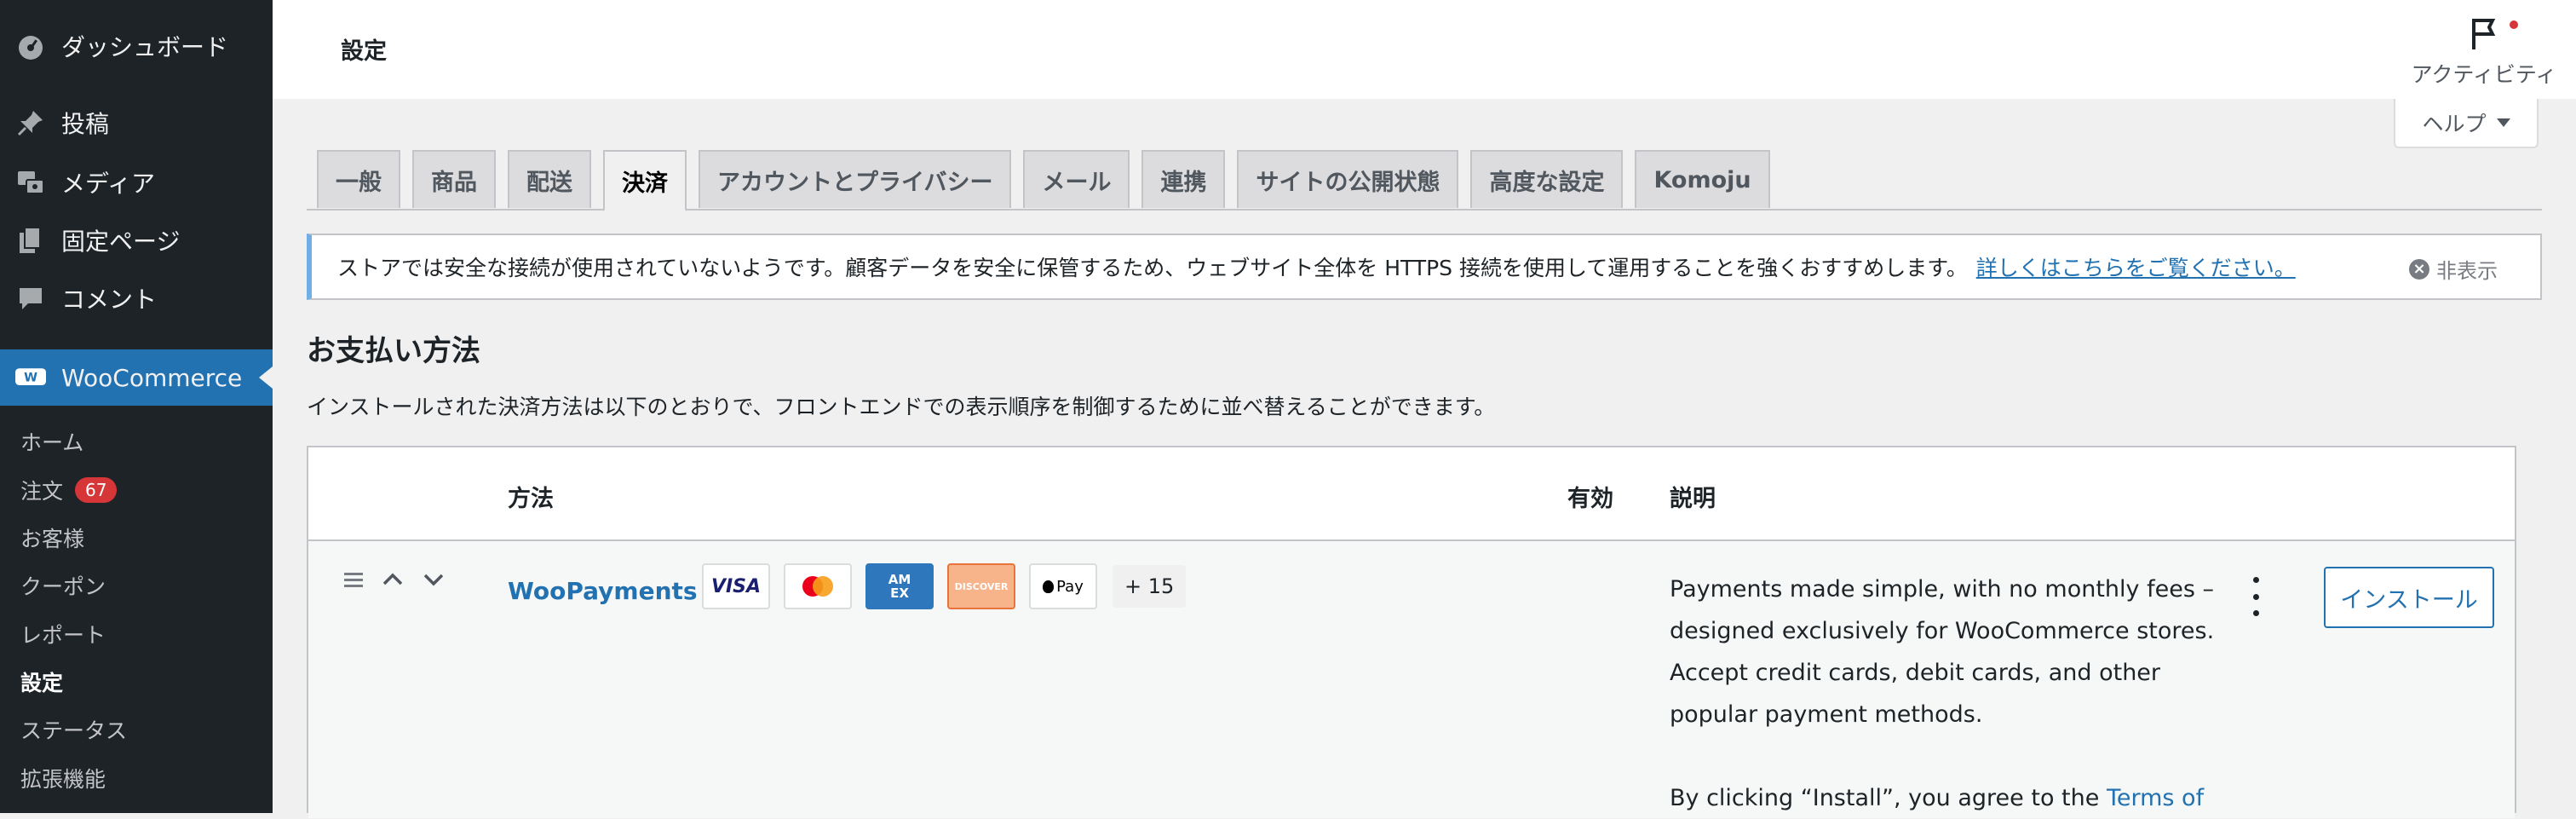 The height and width of the screenshot is (819, 2576). Describe the element at coordinates (266, 377) in the screenshot. I see `current-menu-arrow` at that location.